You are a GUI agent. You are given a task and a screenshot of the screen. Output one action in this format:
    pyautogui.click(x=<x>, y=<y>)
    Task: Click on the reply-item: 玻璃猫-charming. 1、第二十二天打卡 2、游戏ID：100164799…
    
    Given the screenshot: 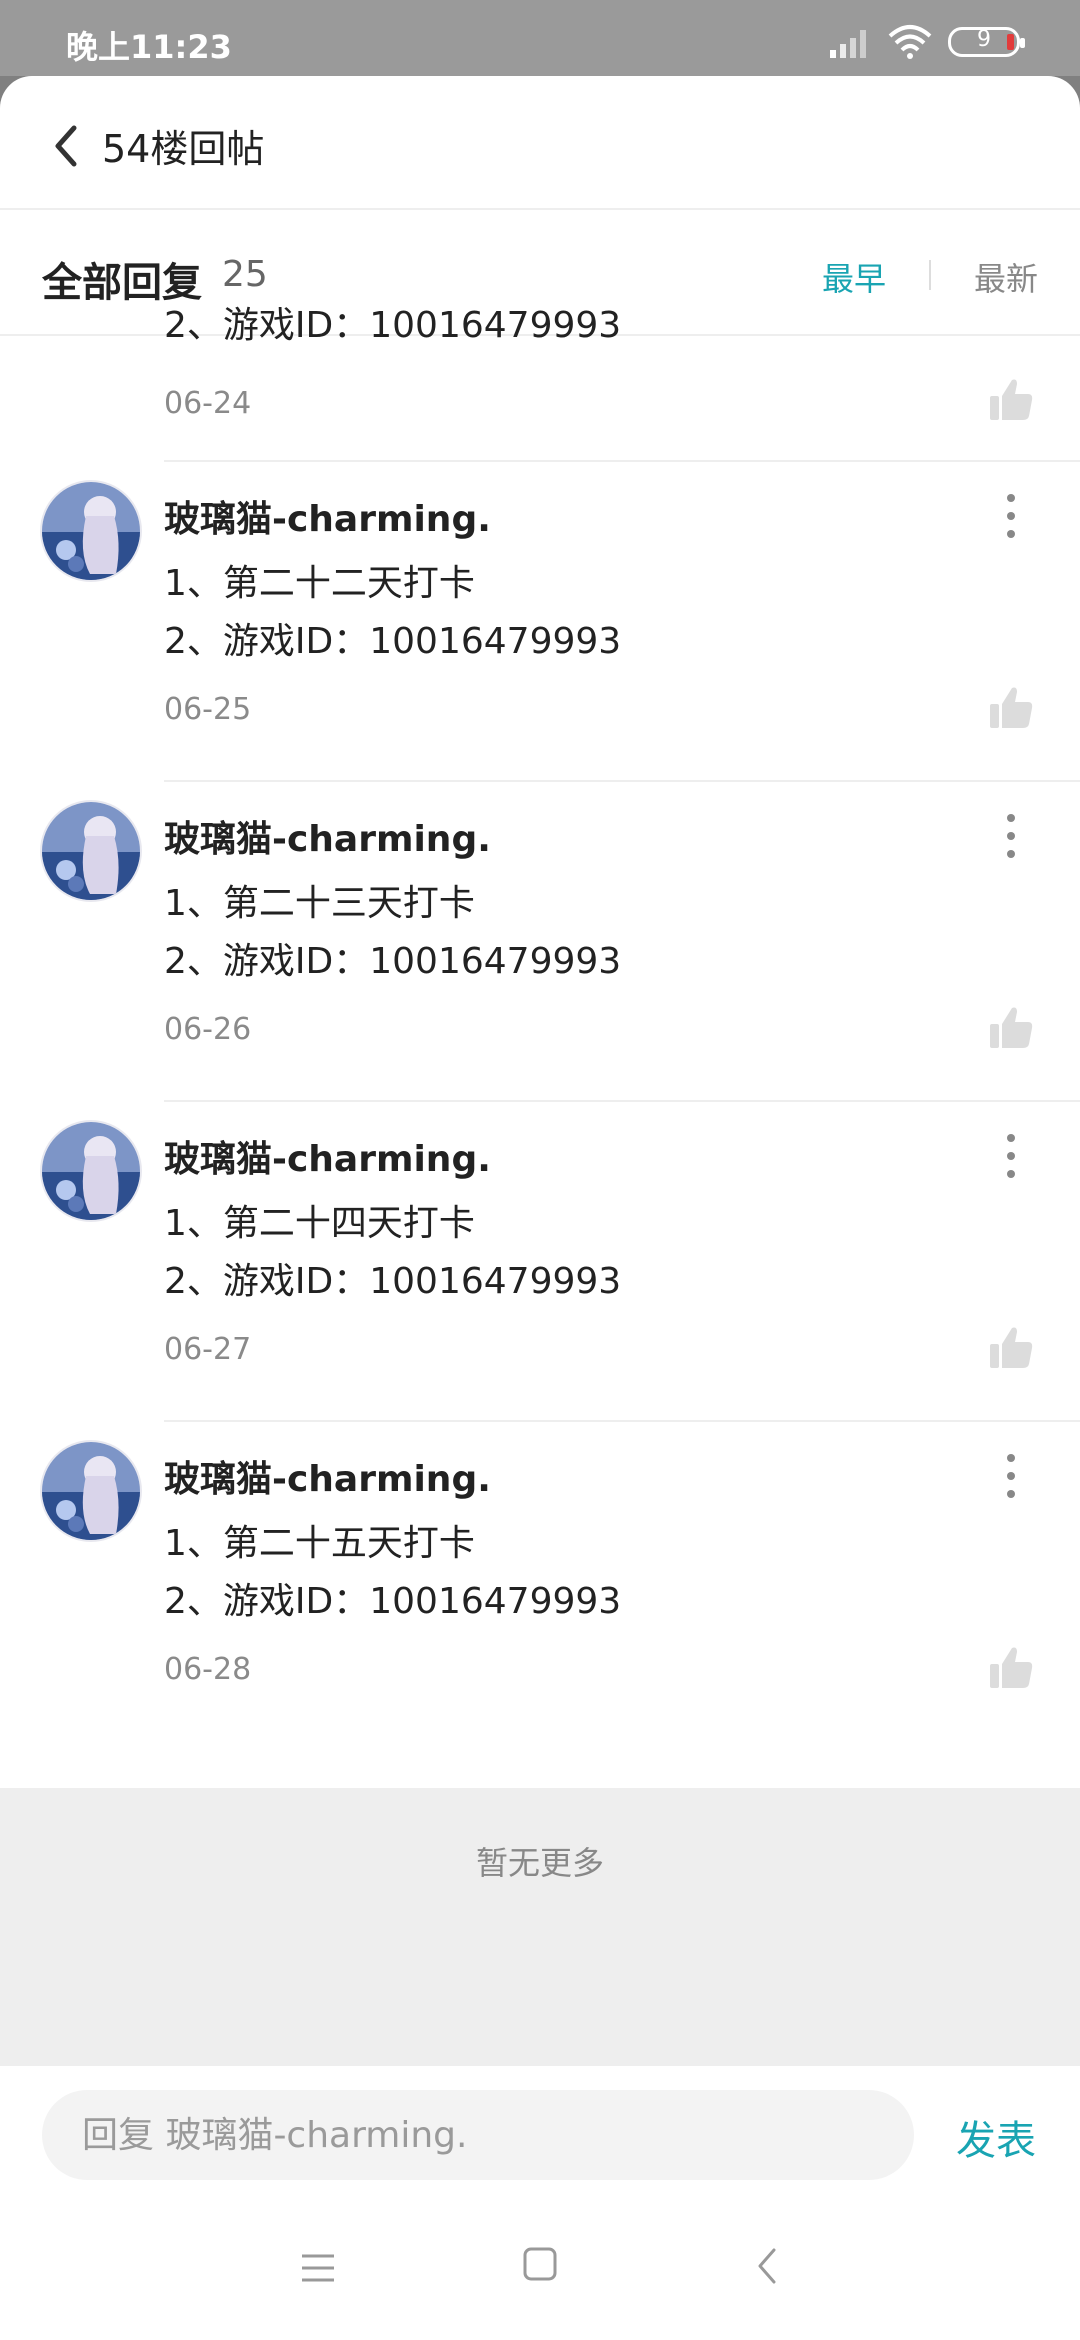 What is the action you would take?
    pyautogui.click(x=540, y=622)
    